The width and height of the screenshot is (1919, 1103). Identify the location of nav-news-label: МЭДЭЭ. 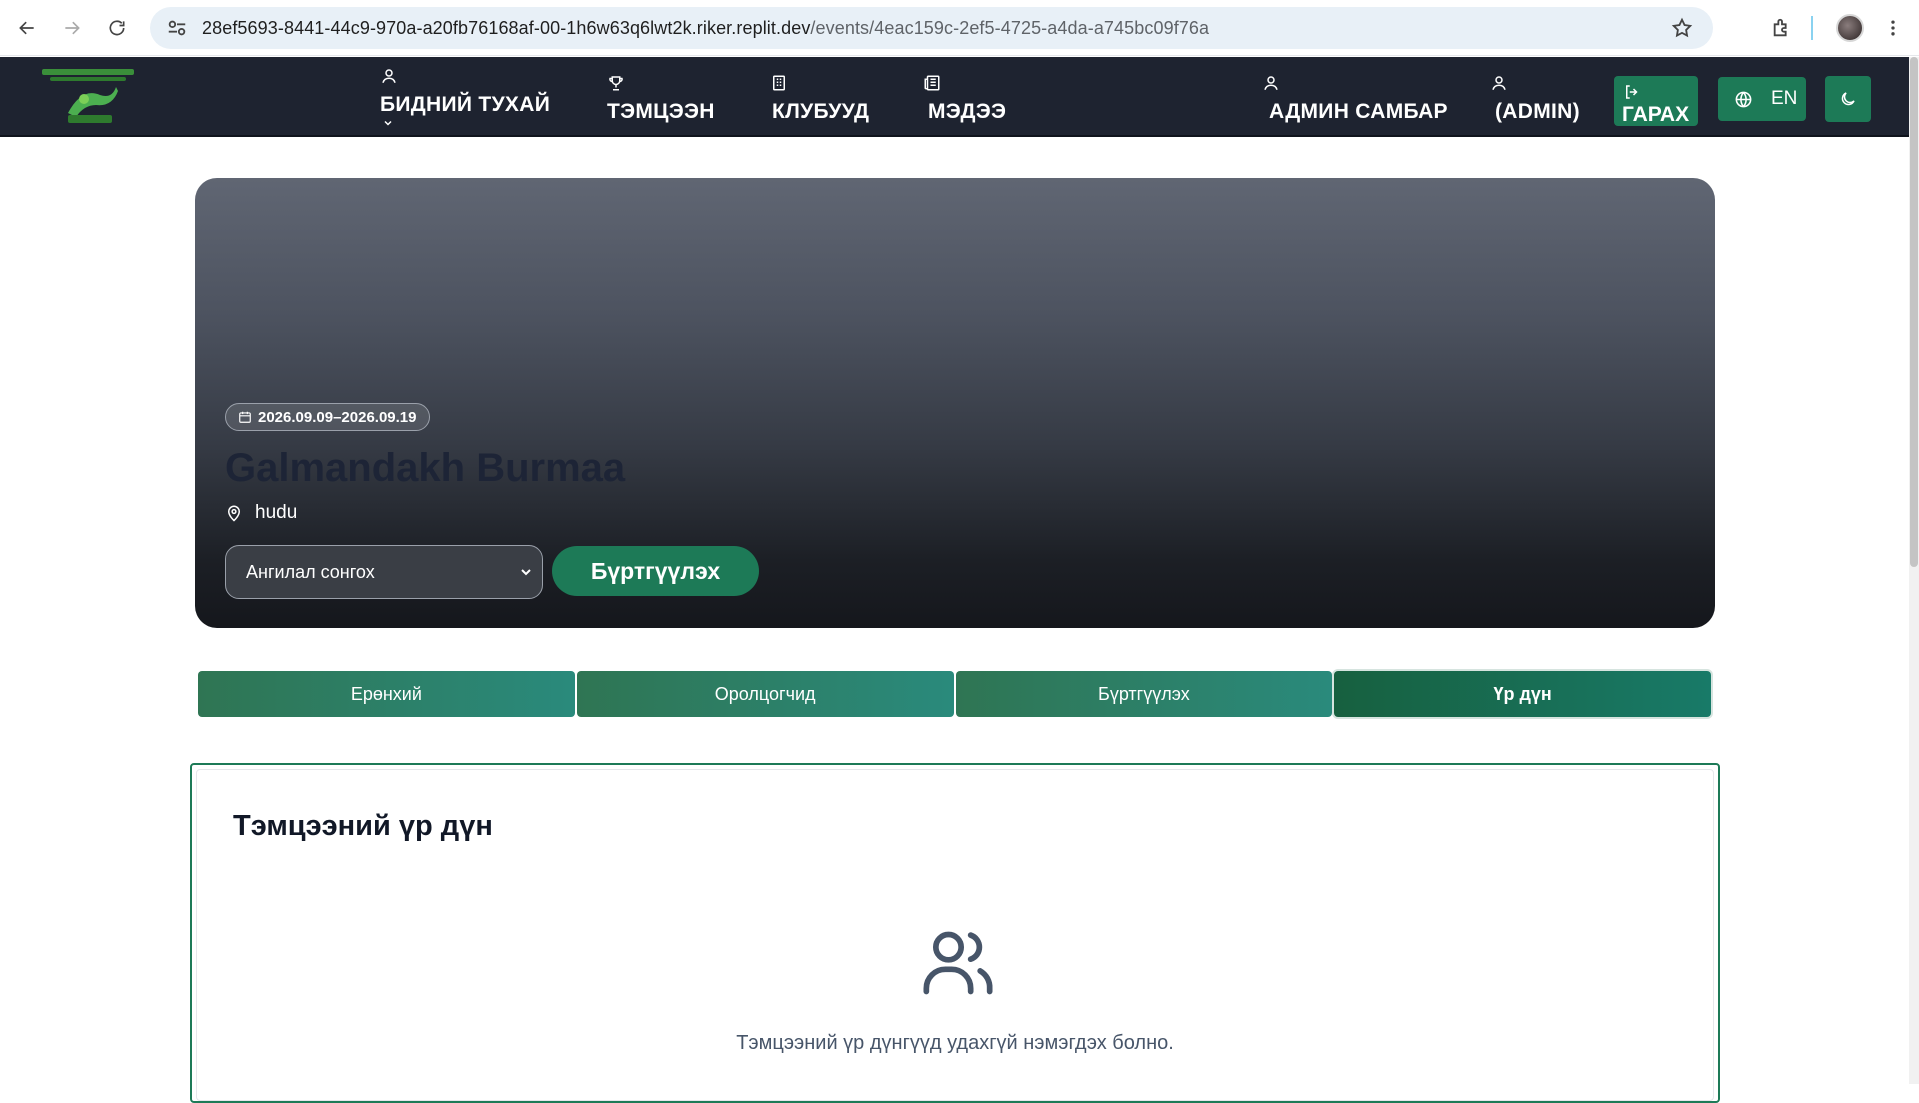
(967, 111).